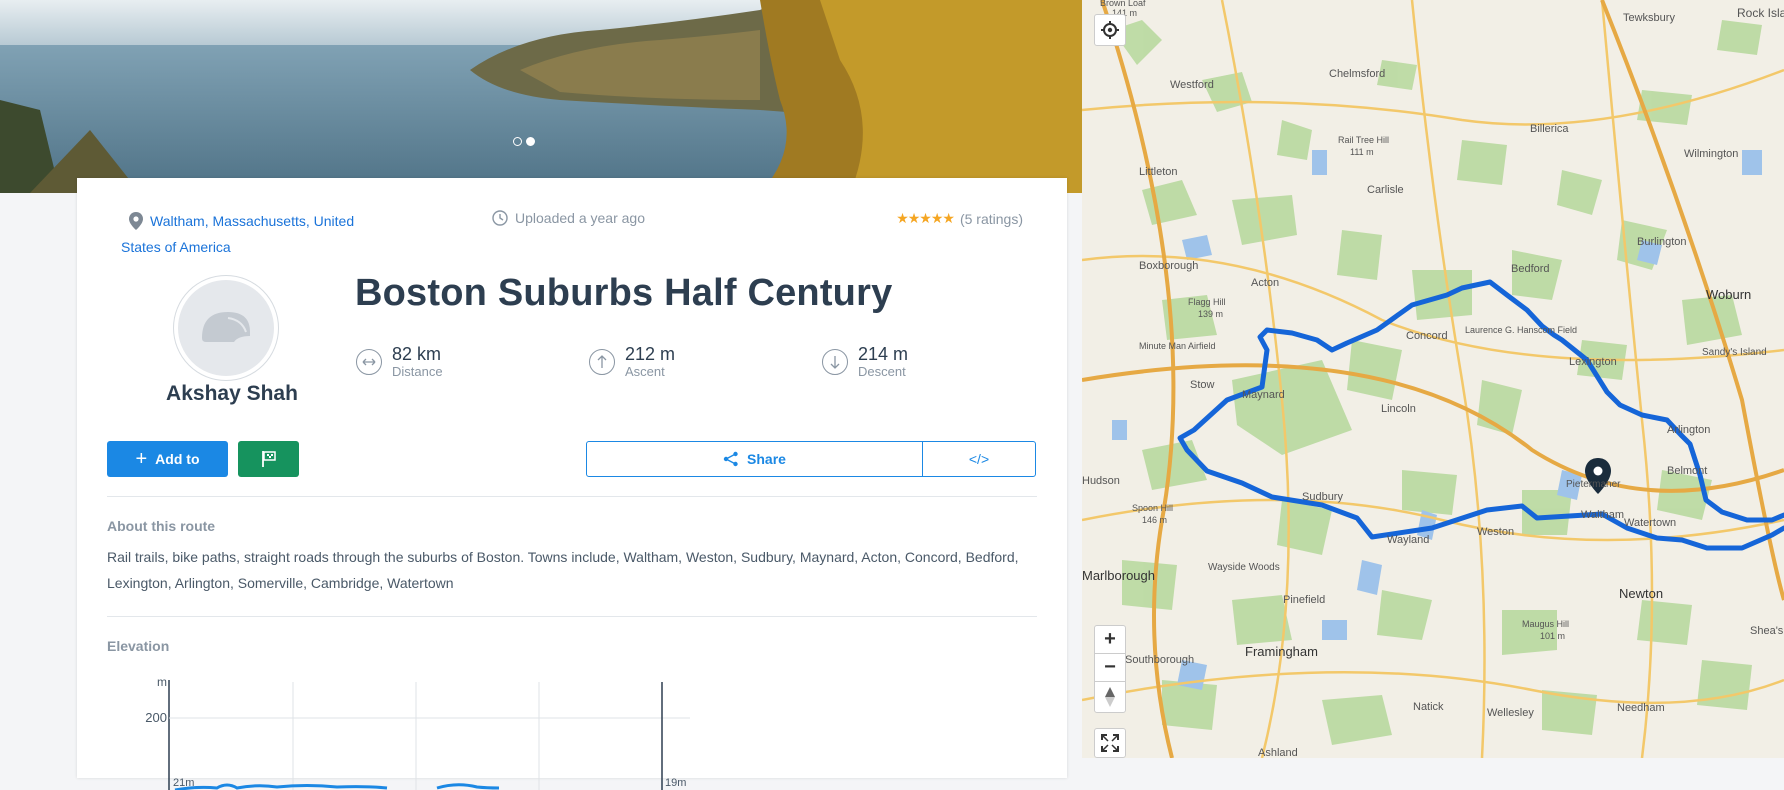 This screenshot has height=790, width=1784. What do you see at coordinates (417, 371) in the screenshot?
I see `distance-label: Distance` at bounding box center [417, 371].